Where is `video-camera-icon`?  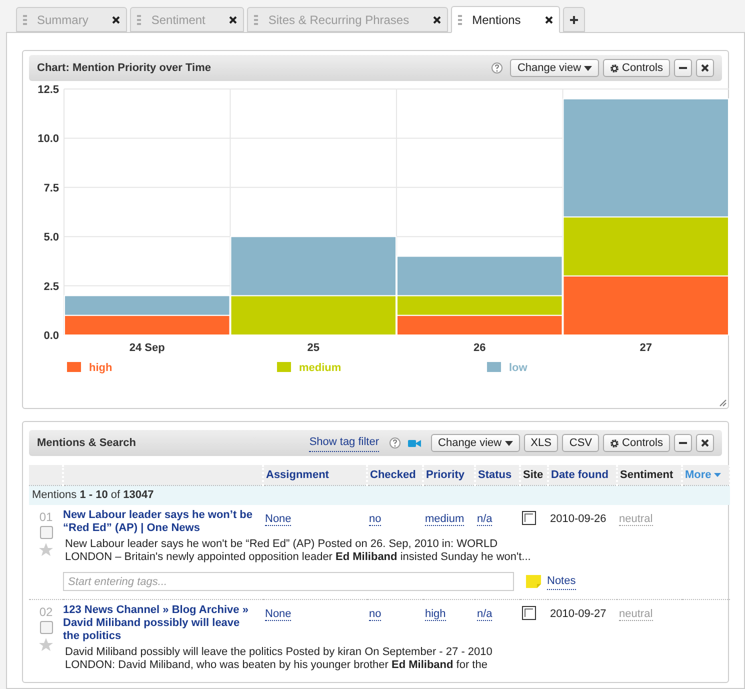
video-camera-icon is located at coordinates (415, 443).